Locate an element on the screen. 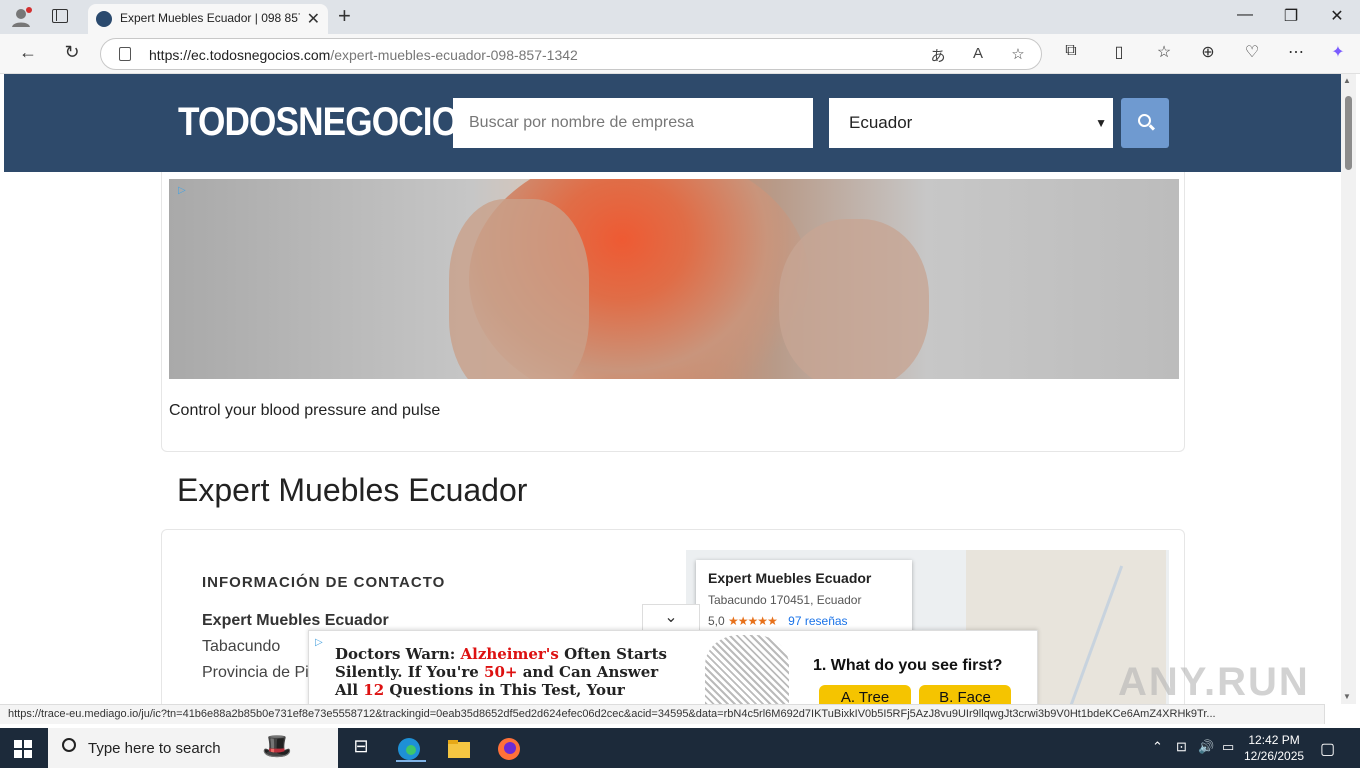 Image resolution: width=1360 pixels, height=768 pixels. page-title: Expert Muebles Ecuador is located at coordinates (352, 490).